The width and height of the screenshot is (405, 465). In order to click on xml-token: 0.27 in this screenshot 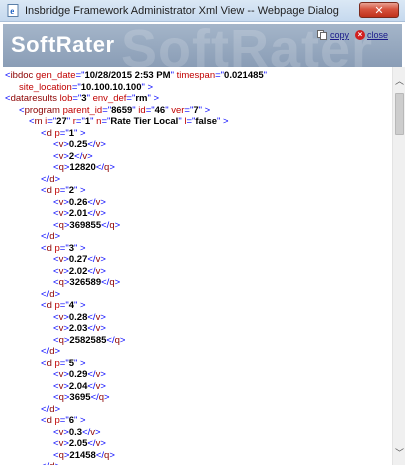, I will do `click(78, 259)`.